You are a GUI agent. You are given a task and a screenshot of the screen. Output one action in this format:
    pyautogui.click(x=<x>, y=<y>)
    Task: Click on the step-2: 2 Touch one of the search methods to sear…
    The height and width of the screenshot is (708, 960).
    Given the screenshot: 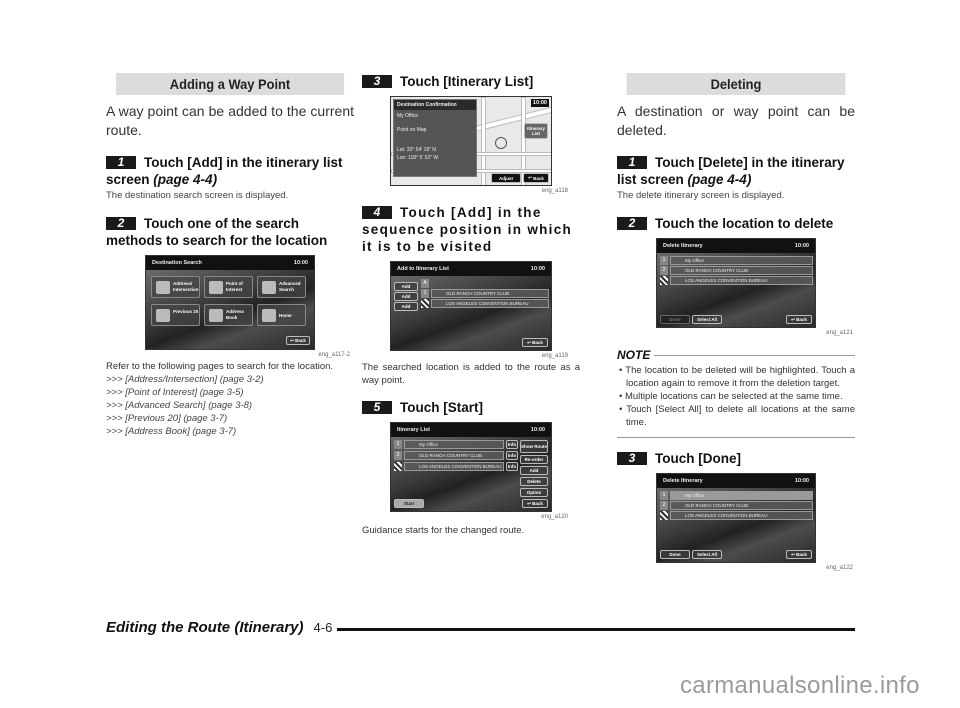 What is the action you would take?
    pyautogui.click(x=217, y=232)
    